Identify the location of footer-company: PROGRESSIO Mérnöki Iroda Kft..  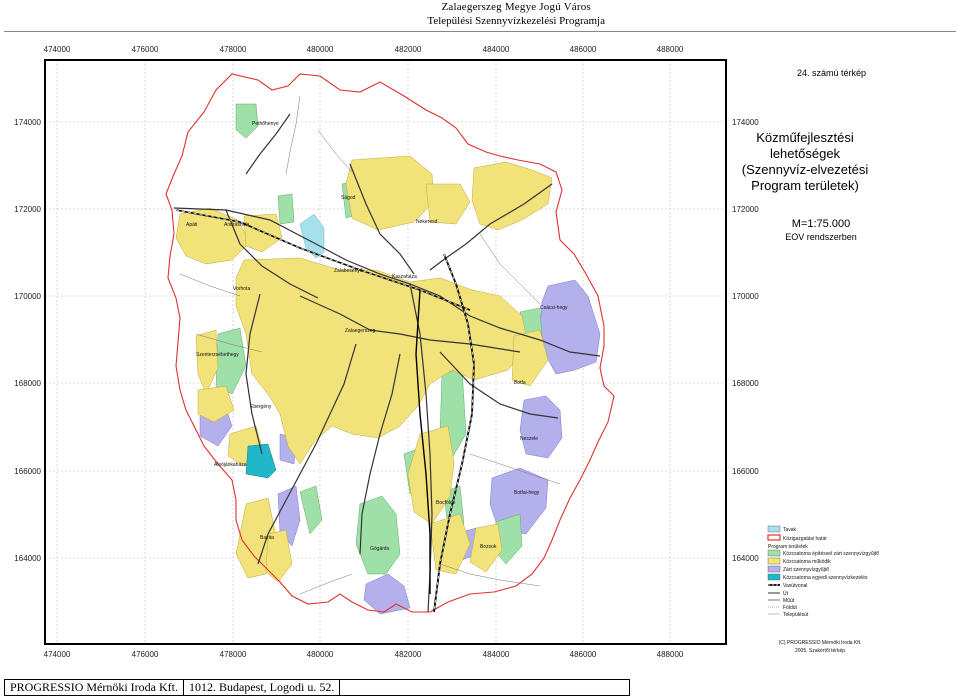
(94, 687).